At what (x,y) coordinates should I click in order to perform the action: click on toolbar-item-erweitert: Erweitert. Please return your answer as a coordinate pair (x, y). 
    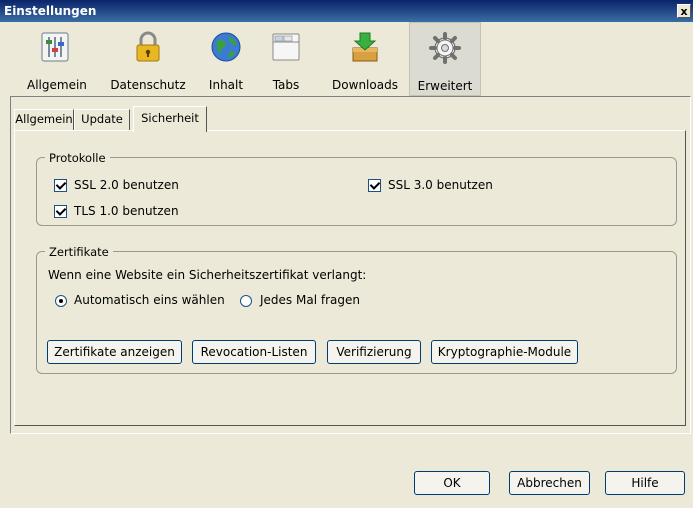
    Looking at the image, I should click on (445, 59).